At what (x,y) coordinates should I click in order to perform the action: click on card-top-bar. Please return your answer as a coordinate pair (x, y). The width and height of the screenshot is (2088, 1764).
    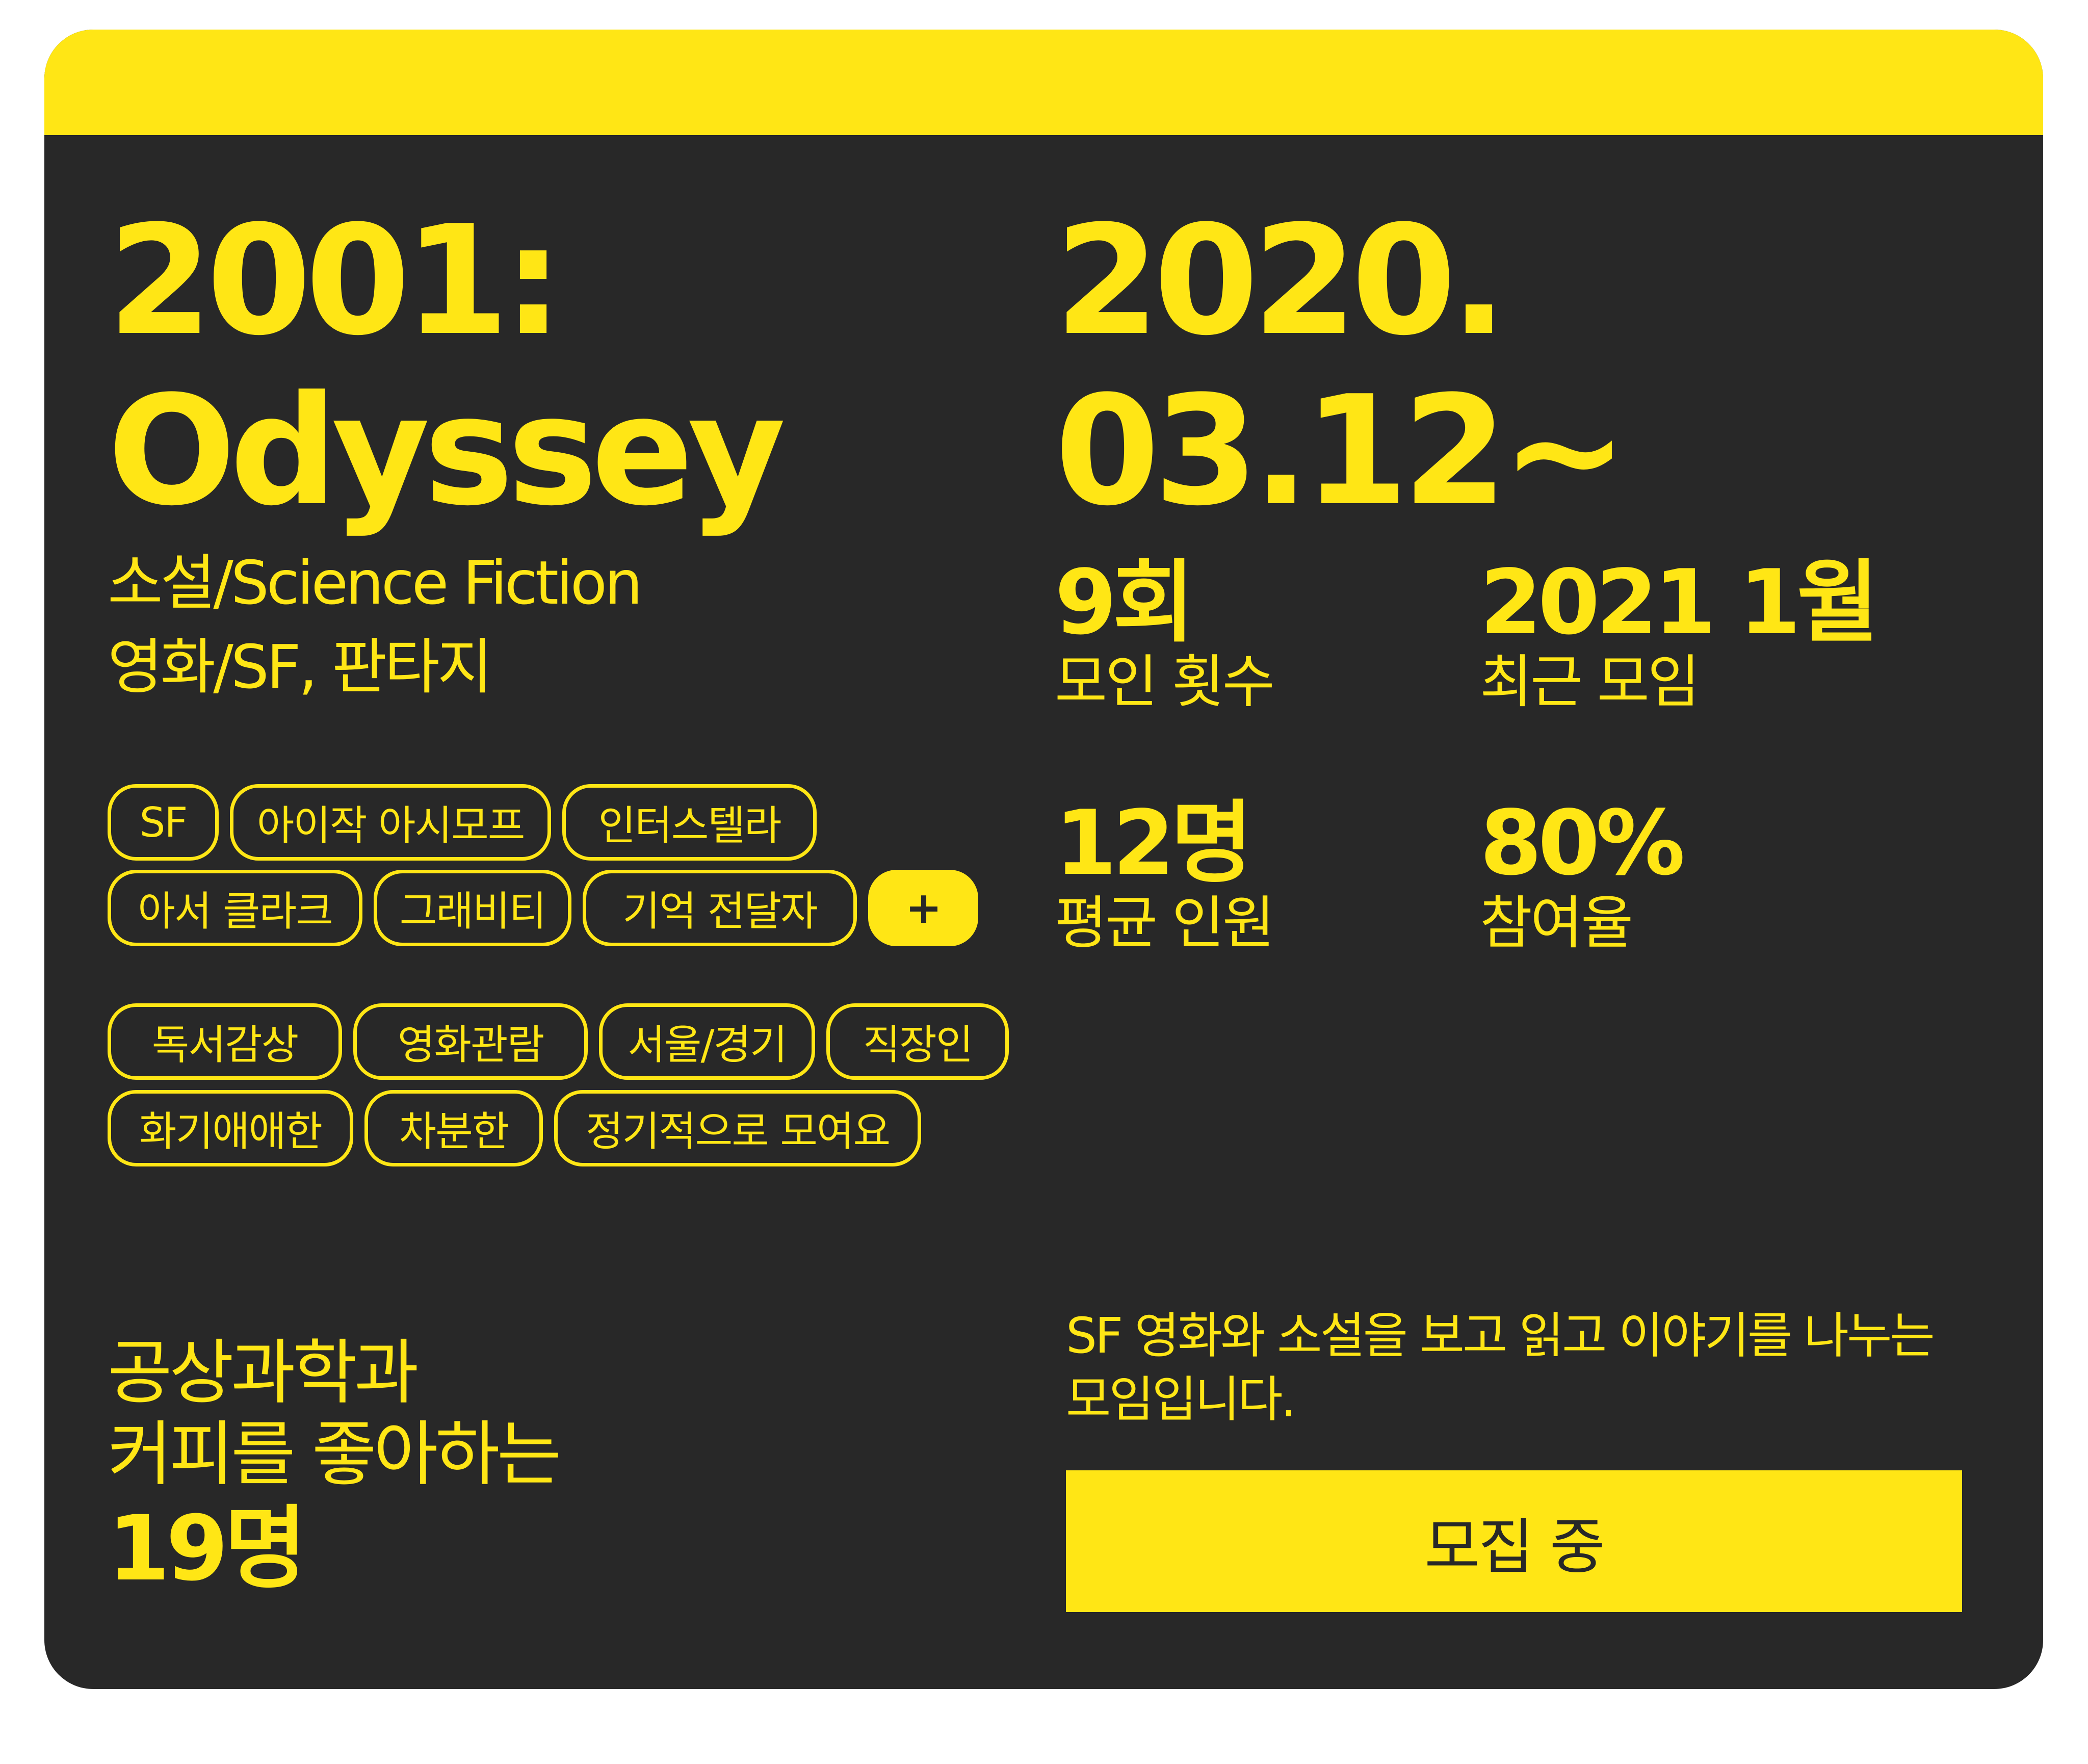
    Looking at the image, I should click on (1043, 83).